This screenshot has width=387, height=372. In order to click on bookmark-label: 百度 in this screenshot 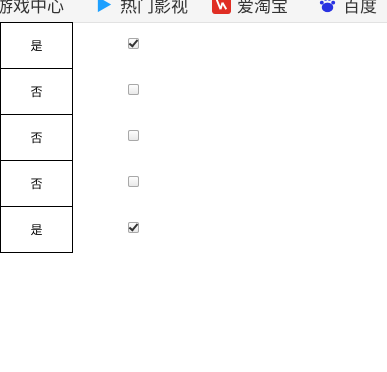, I will do `click(360, 8)`.